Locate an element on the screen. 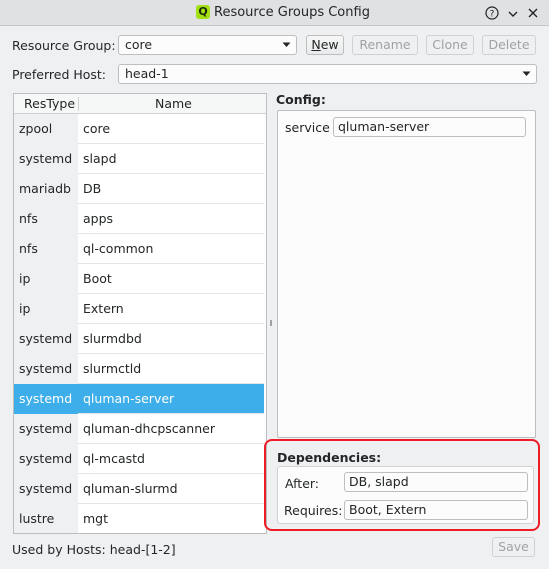  delete-button: Delete is located at coordinates (509, 45).